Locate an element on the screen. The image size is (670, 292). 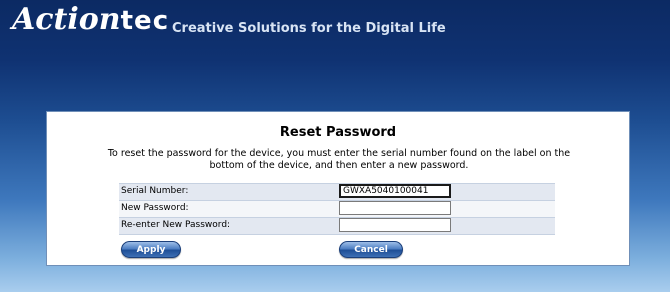
actiontec-logo: Actiontec is located at coordinates (90, 20).